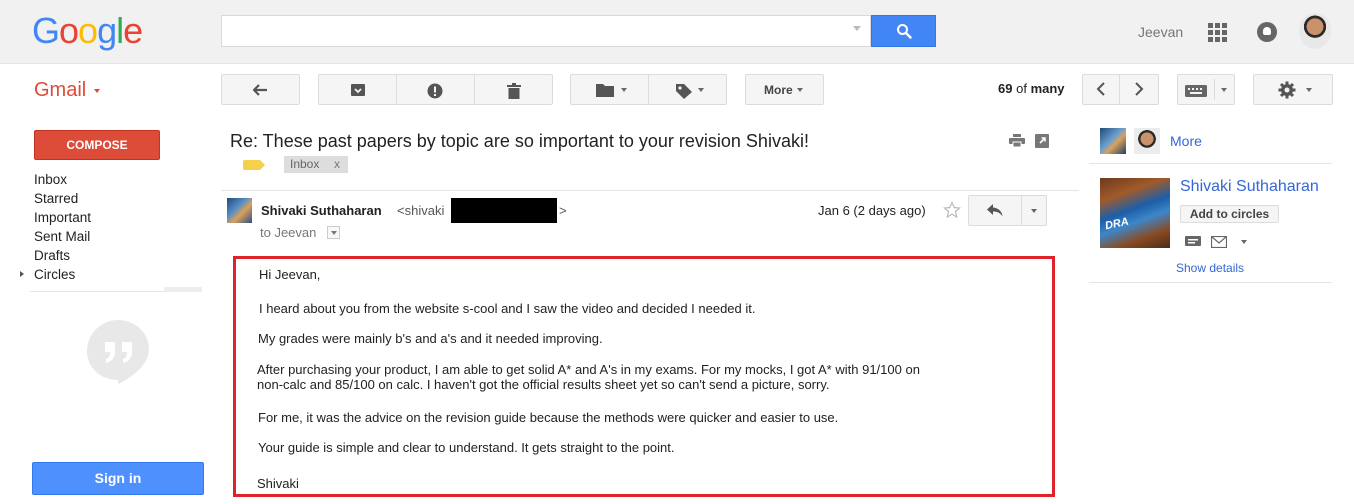 The width and height of the screenshot is (1354, 504). Describe the element at coordinates (995, 210) in the screenshot. I see `reply-icon` at that location.